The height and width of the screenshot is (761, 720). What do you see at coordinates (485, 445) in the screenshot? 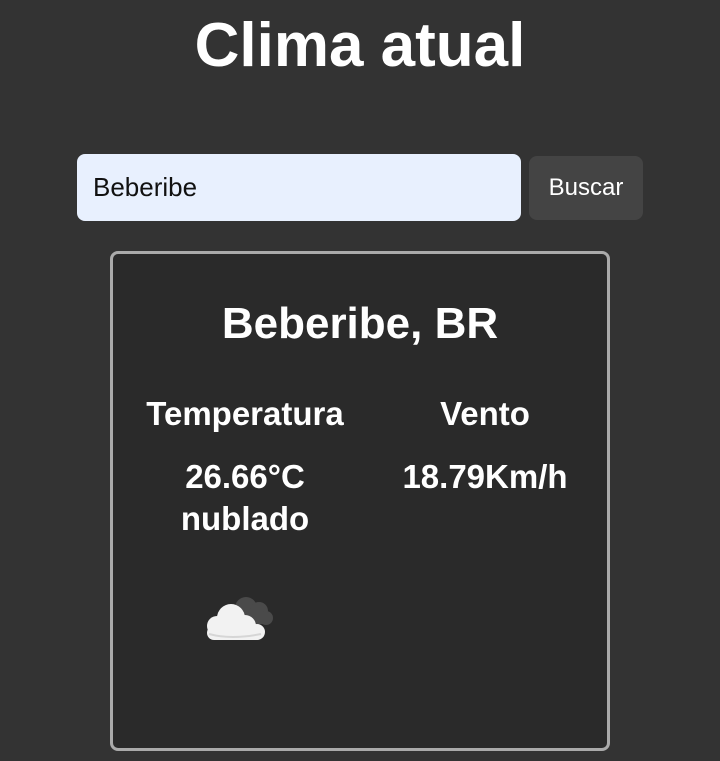
I see `wind-column: Vento 18.79Km/h` at bounding box center [485, 445].